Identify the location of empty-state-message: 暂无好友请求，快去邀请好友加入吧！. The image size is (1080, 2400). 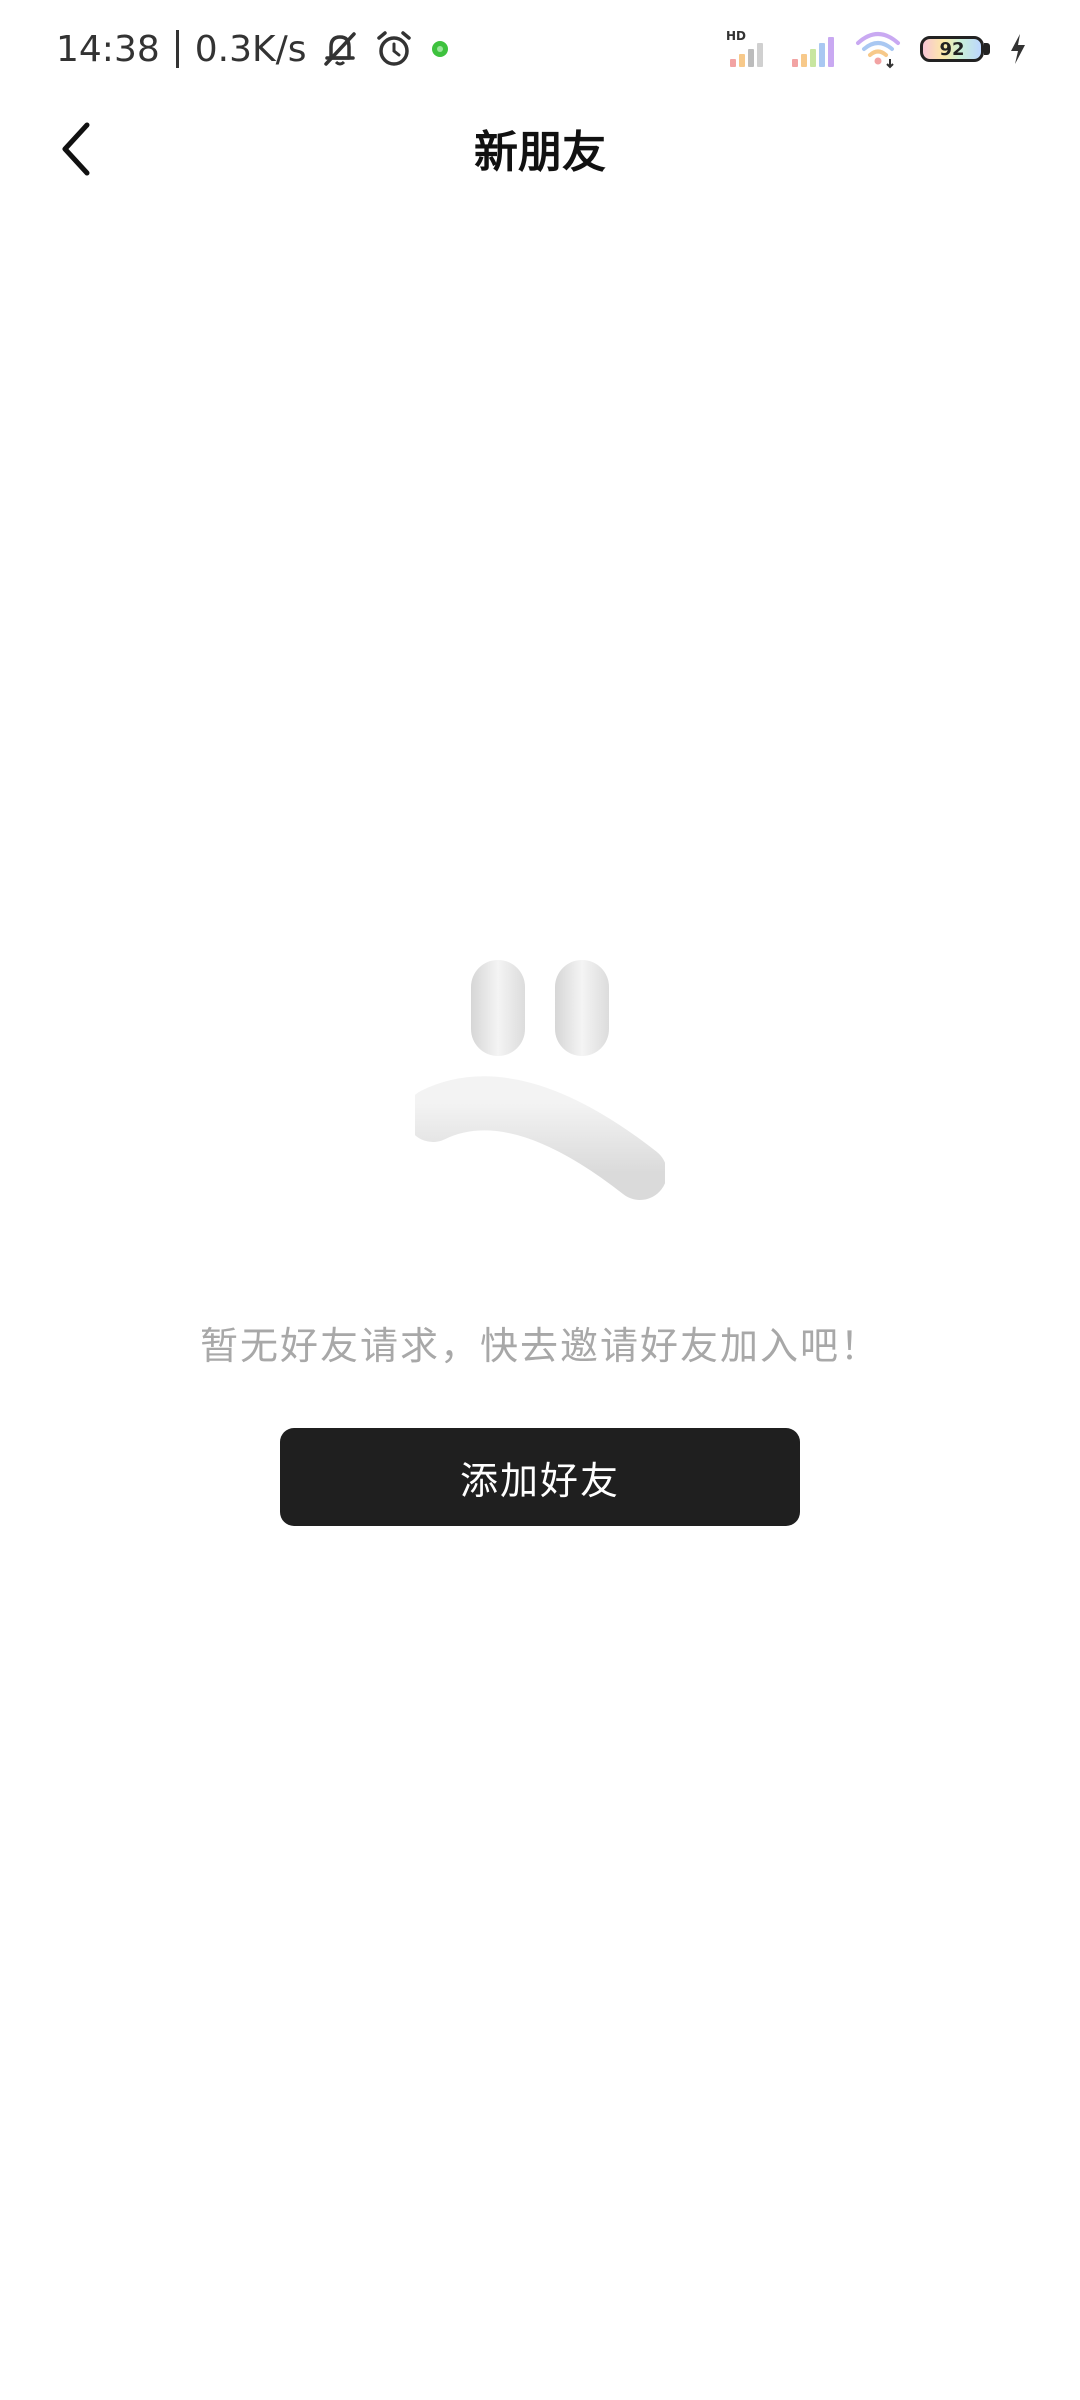
(539, 1346).